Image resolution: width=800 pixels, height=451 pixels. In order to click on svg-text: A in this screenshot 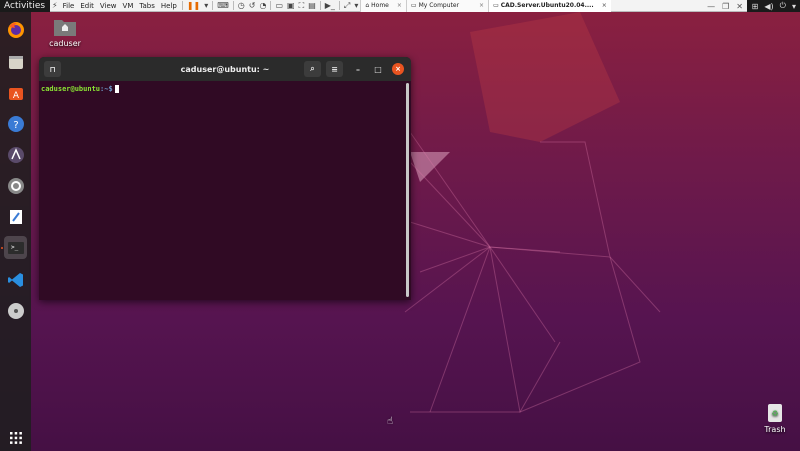, I will do `click(15, 96)`.